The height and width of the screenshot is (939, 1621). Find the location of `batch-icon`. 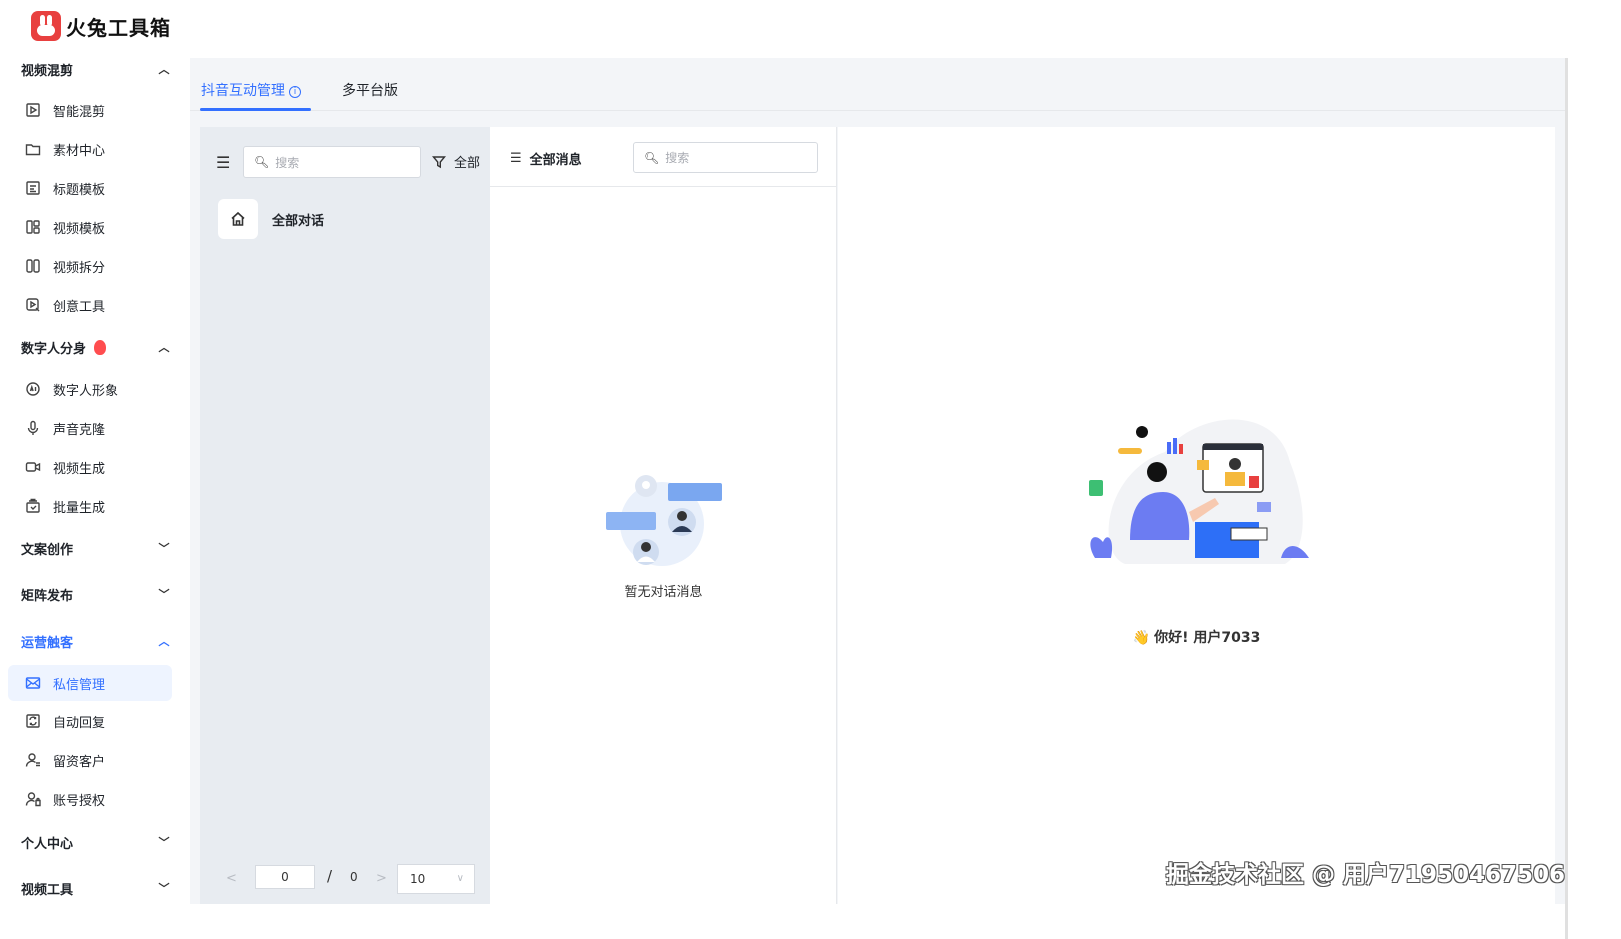

batch-icon is located at coordinates (33, 506).